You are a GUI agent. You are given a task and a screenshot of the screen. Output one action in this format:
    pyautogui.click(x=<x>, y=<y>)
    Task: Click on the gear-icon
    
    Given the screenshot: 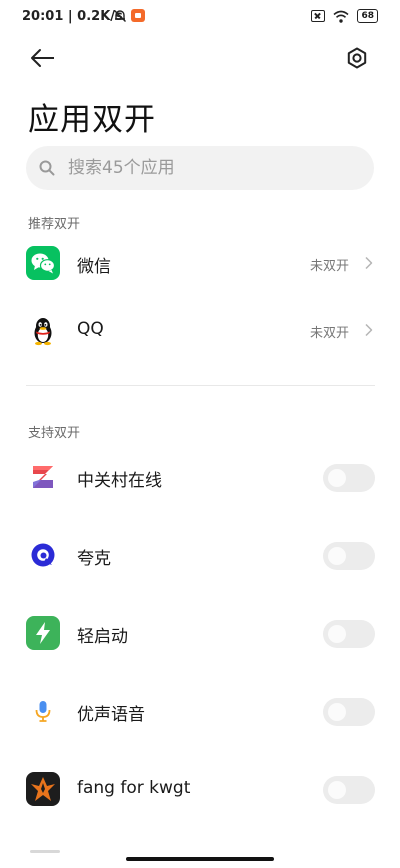 What is the action you would take?
    pyautogui.click(x=357, y=58)
    